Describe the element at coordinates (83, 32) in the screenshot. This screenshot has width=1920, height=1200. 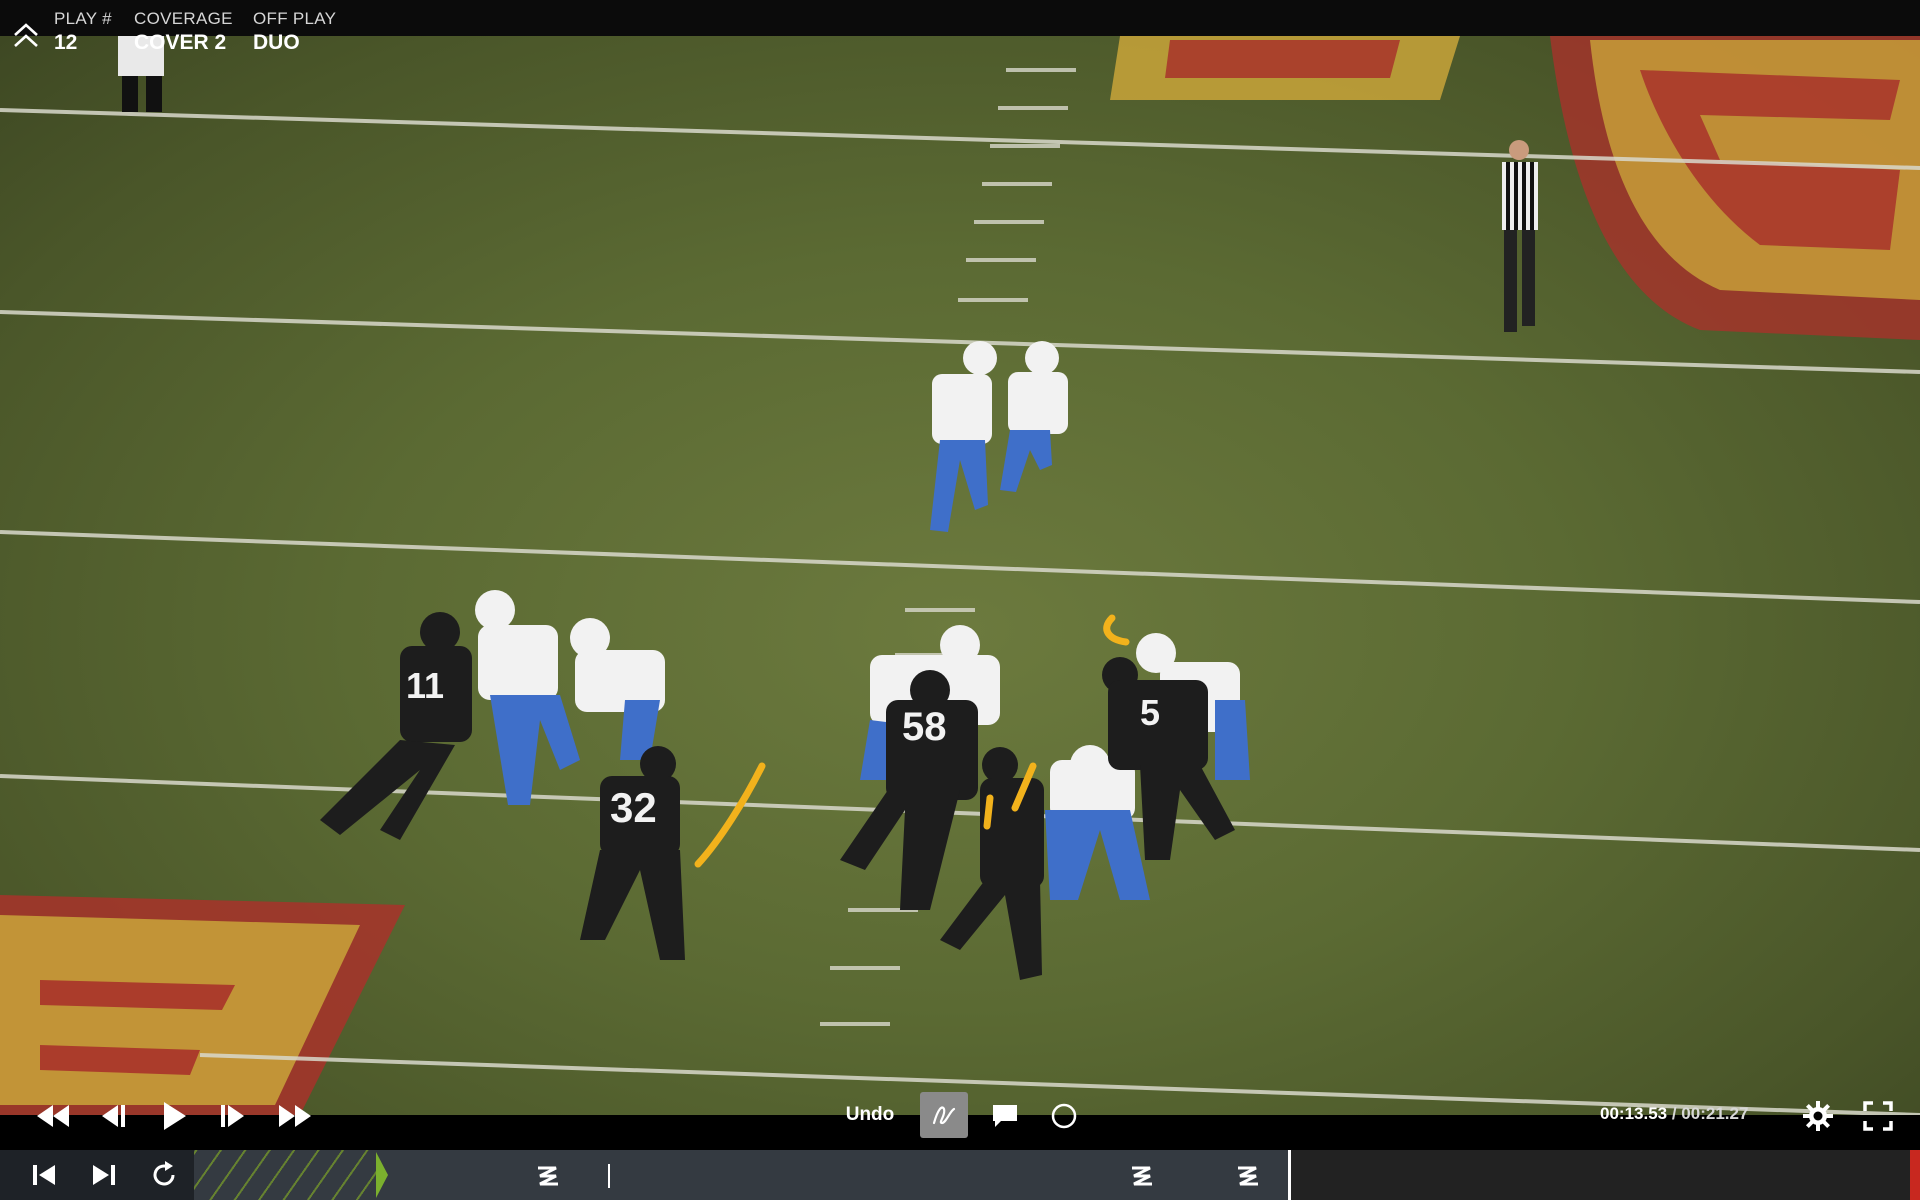
I see `play-number-block: PLAY # 12` at that location.